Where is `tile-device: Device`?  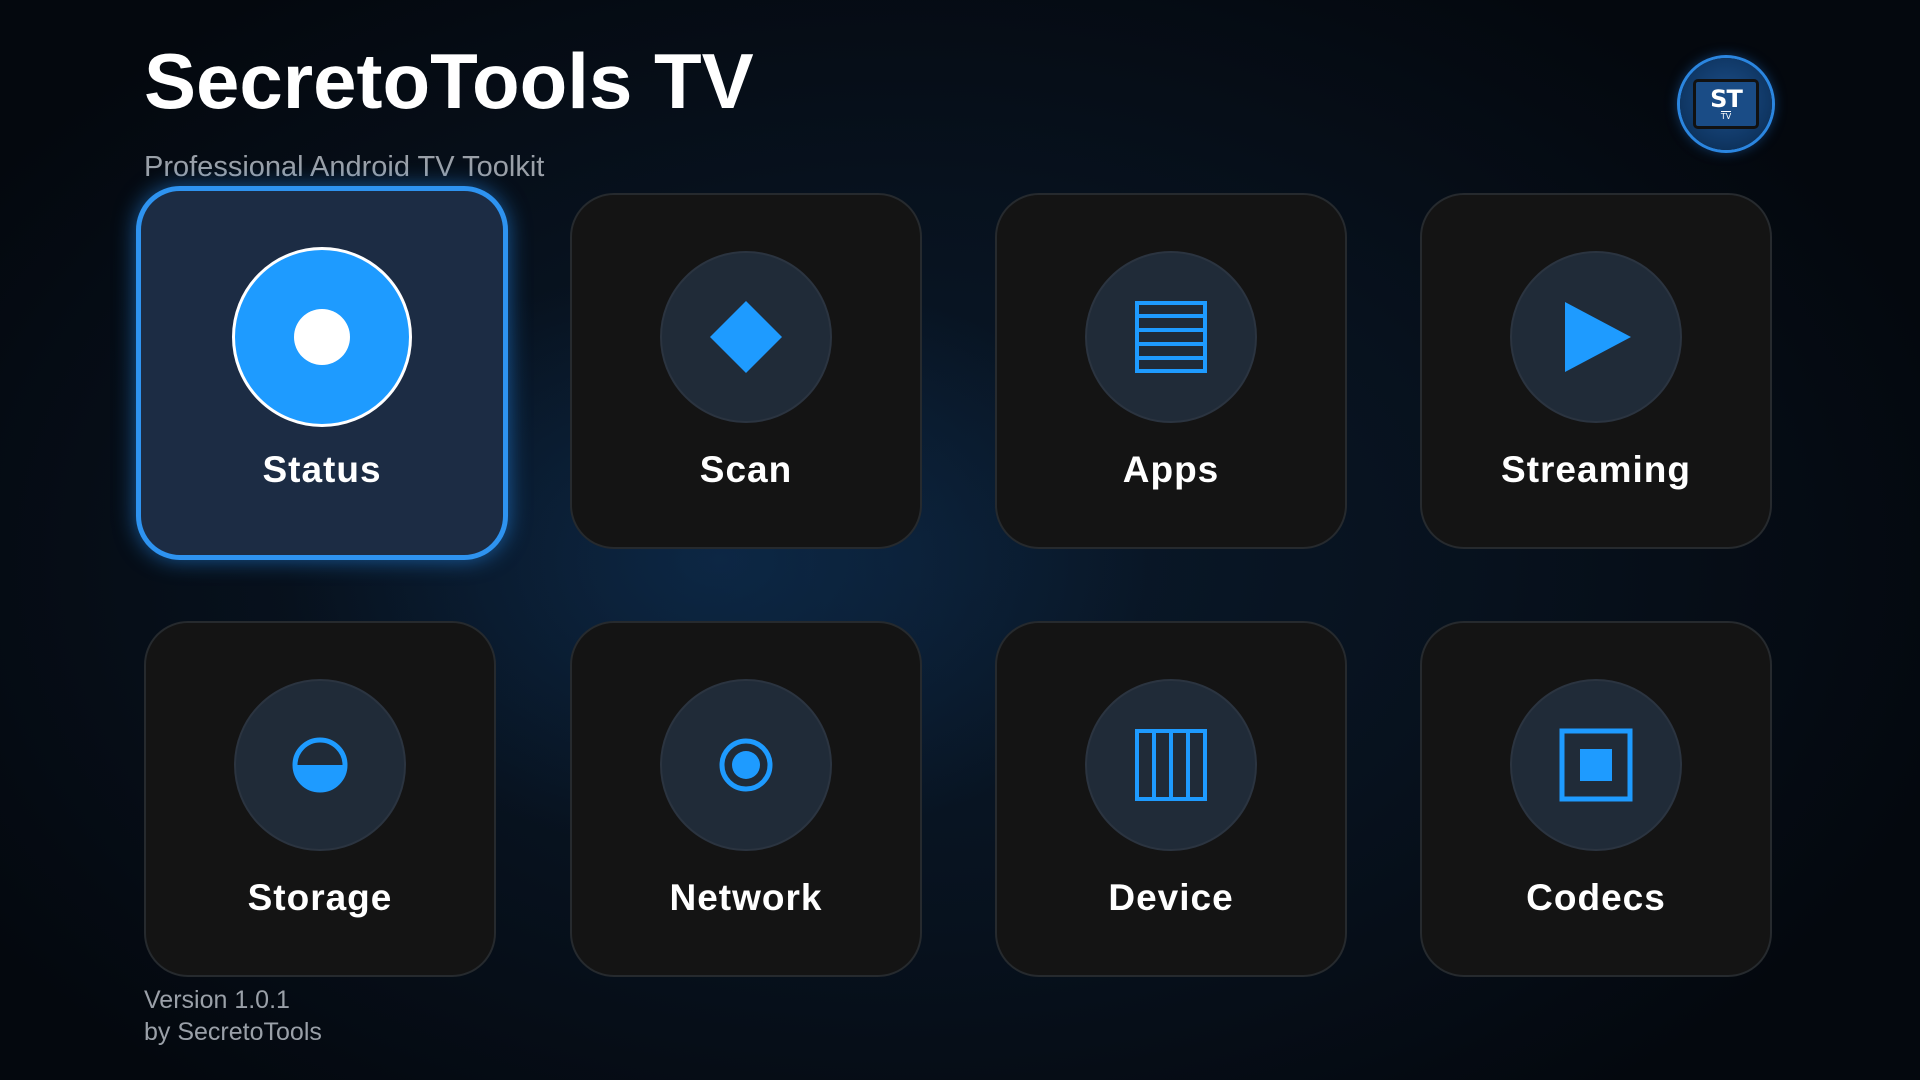
tile-device: Device is located at coordinates (1171, 799).